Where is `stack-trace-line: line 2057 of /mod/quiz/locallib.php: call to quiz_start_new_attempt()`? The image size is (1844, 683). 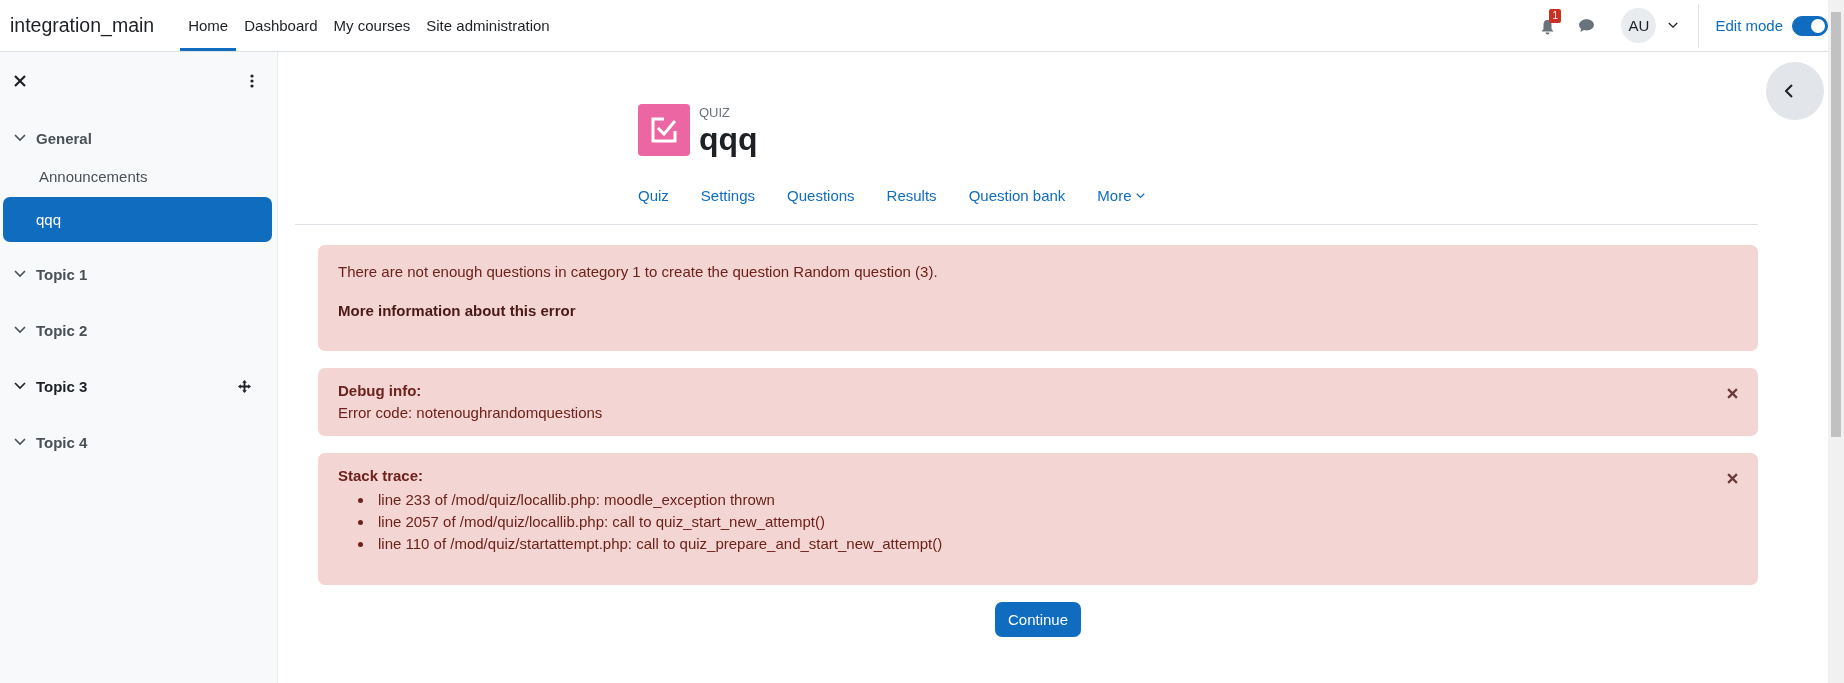 stack-trace-line: line 2057 of /mod/quiz/locallib.php: call to quiz_start_new_attempt() is located at coordinates (601, 522).